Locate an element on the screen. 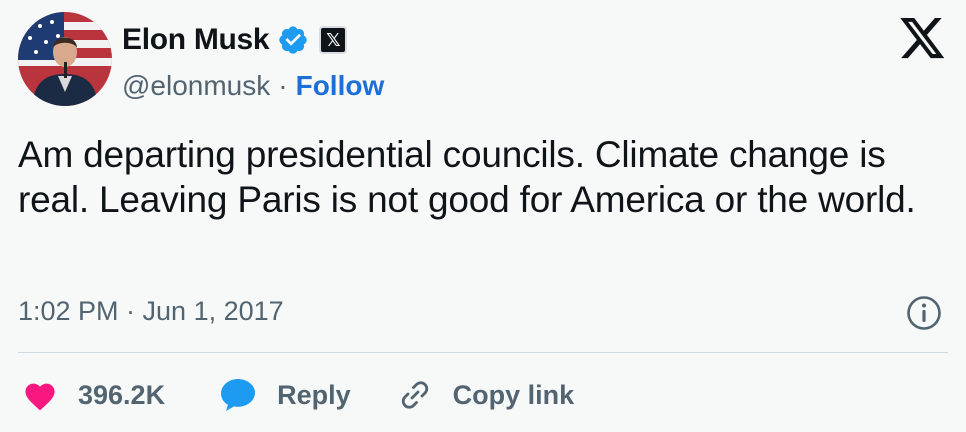 Image resolution: width=966 pixels, height=432 pixels. x-affiliate-badge: 𝕏 is located at coordinates (333, 40).